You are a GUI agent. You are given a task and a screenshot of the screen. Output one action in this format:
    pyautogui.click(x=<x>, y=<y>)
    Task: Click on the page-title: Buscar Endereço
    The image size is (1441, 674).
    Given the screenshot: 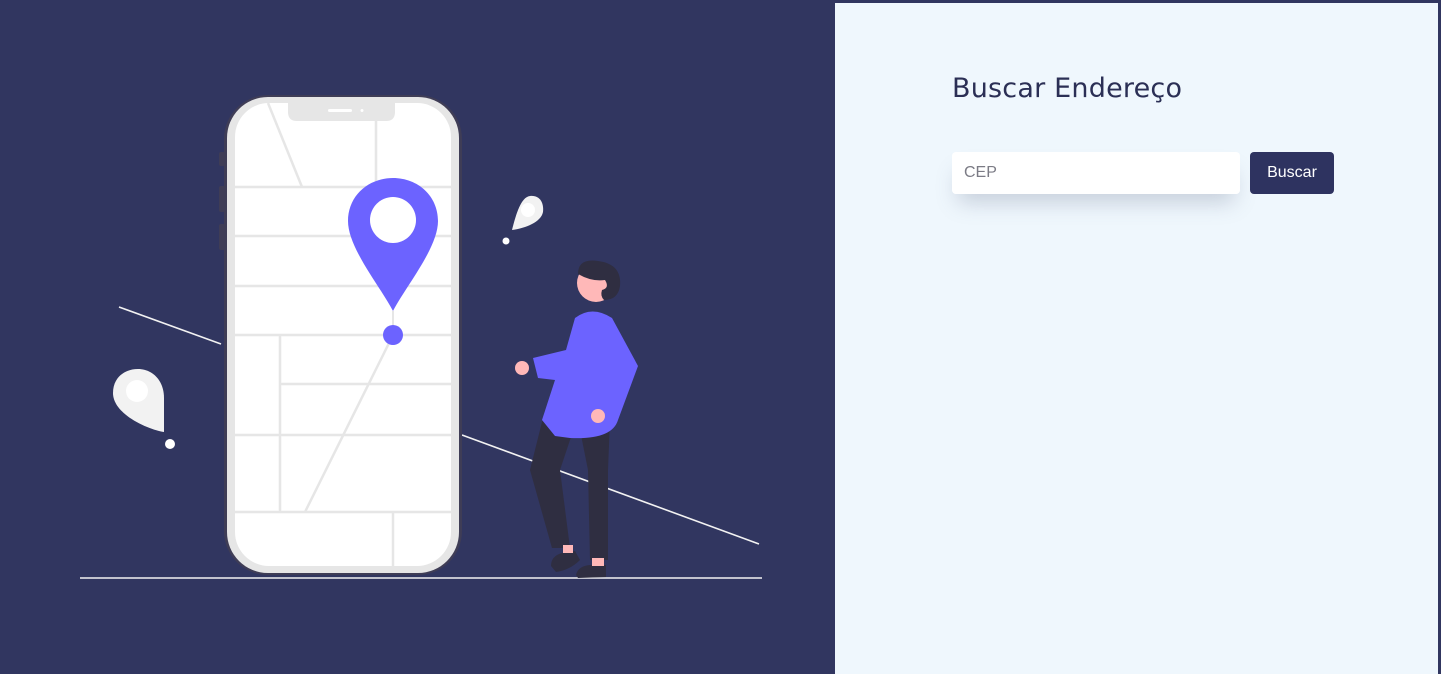 What is the action you would take?
    pyautogui.click(x=1067, y=88)
    